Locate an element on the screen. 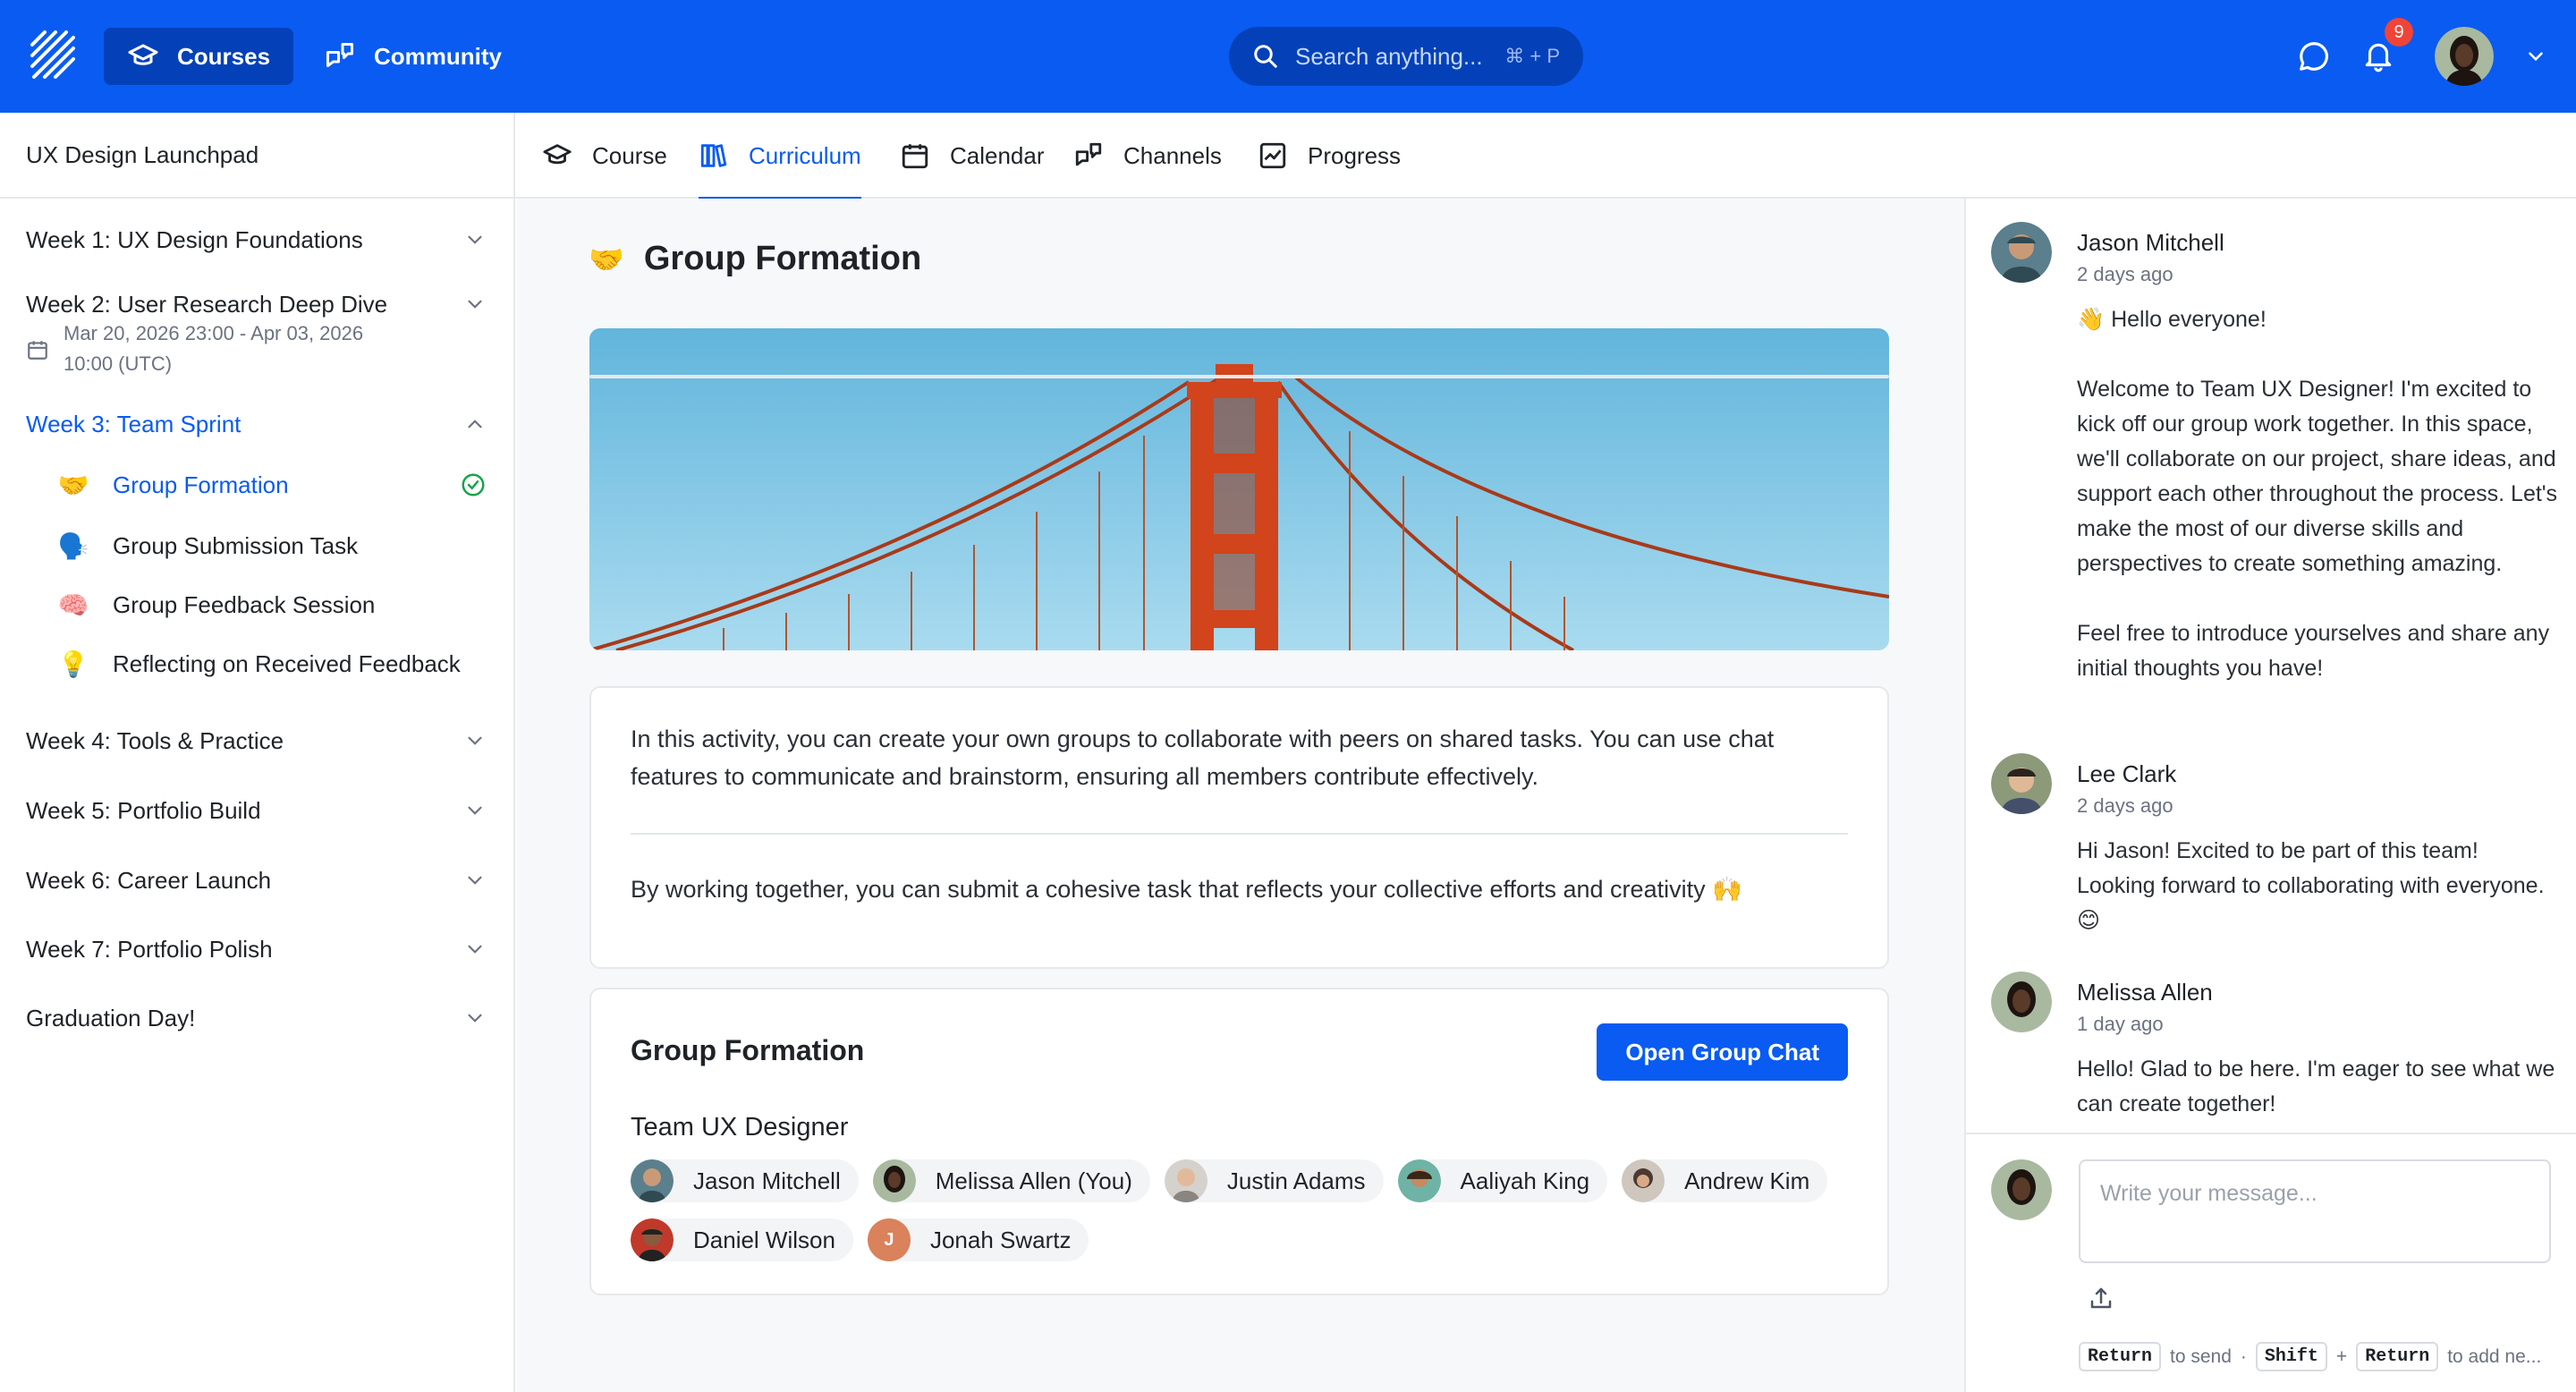 This screenshot has height=1392, width=2576. courses-nav-button: Courses is located at coordinates (199, 56).